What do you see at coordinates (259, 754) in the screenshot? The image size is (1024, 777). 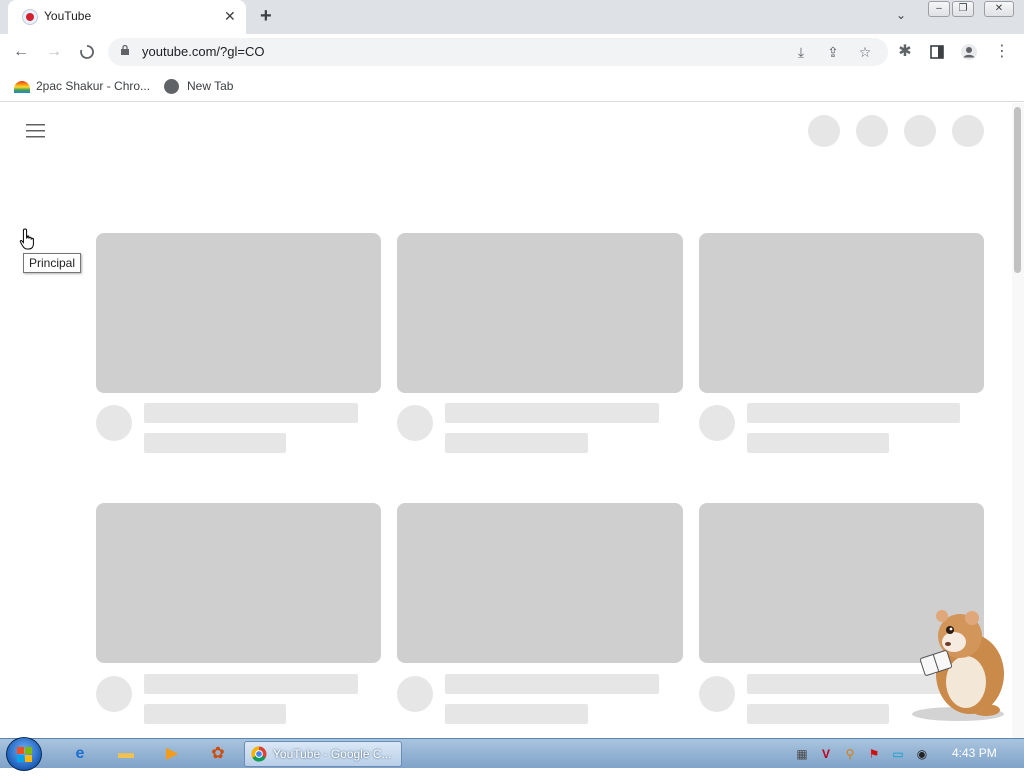 I see `chrome-icon` at bounding box center [259, 754].